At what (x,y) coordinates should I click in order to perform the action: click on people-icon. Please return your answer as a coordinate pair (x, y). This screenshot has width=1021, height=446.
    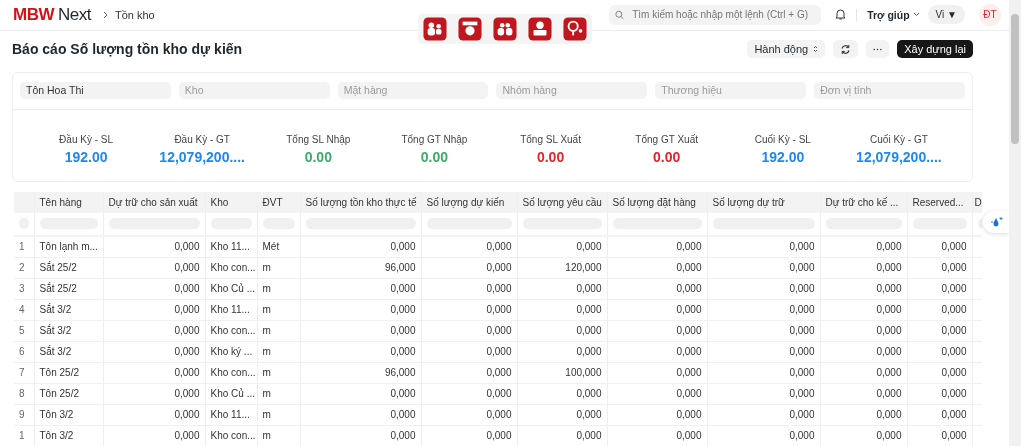
    Looking at the image, I should click on (435, 29).